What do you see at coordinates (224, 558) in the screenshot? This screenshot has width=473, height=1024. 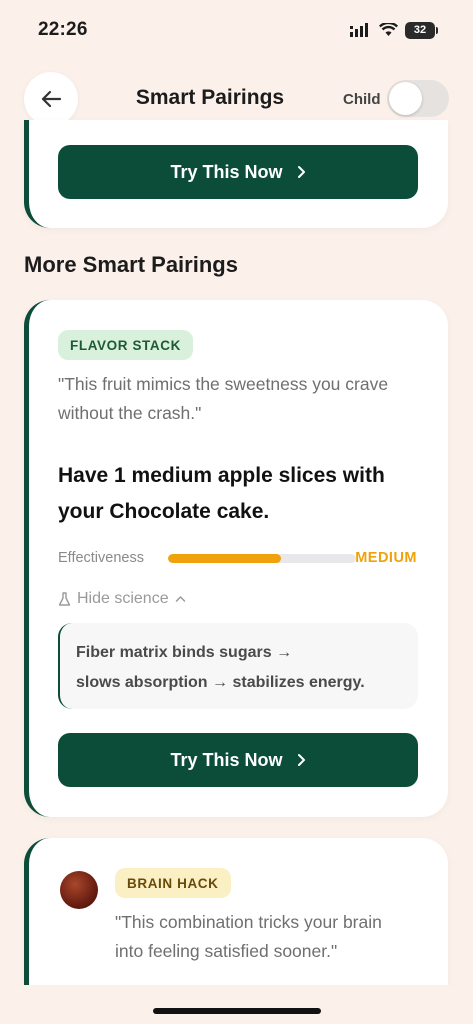 I see `effectiveness-fill` at bounding box center [224, 558].